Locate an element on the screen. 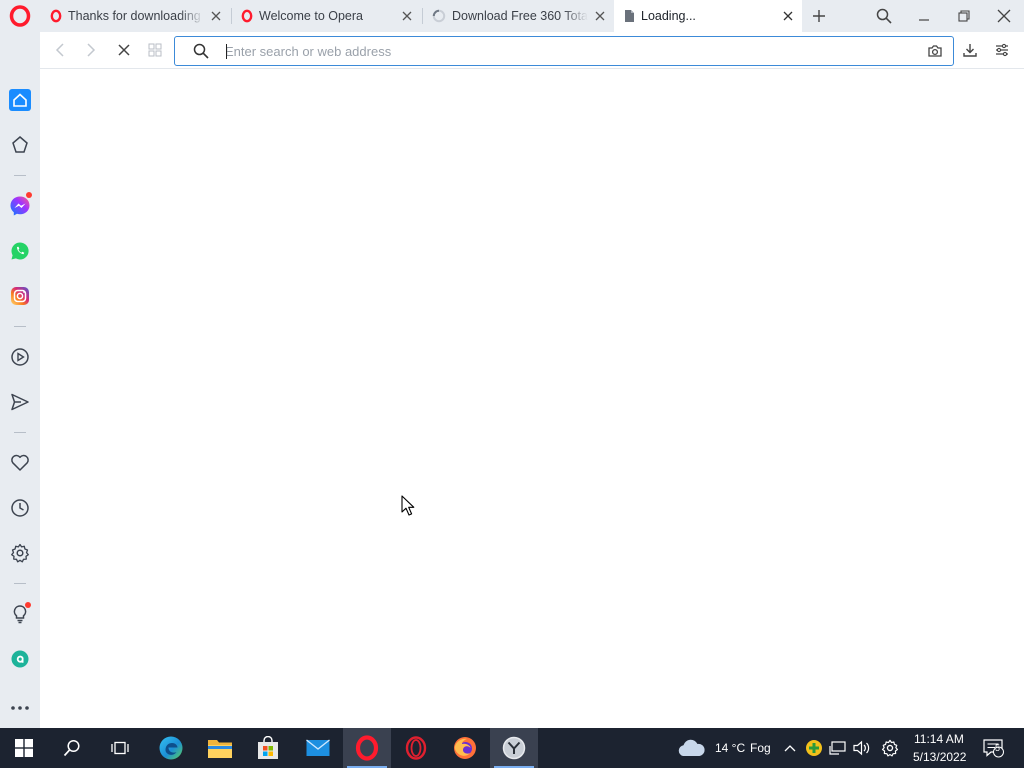 Image resolution: width=1024 pixels, height=768 pixels. new-tab-button is located at coordinates (819, 16).